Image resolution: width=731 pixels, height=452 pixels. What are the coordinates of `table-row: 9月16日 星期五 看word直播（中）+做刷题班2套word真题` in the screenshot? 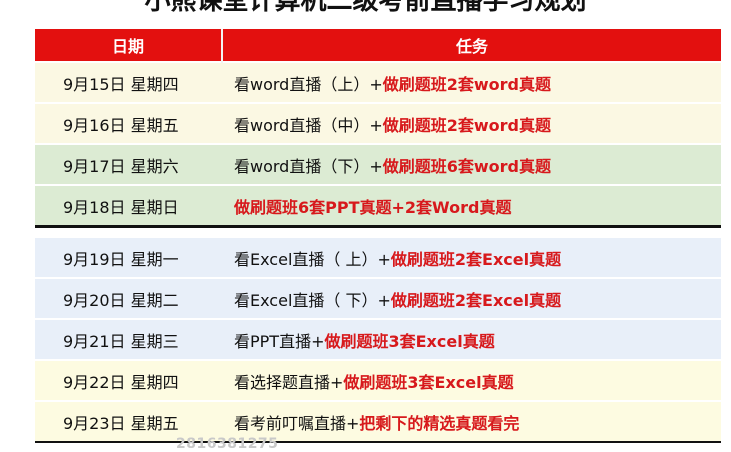 It's located at (378, 123).